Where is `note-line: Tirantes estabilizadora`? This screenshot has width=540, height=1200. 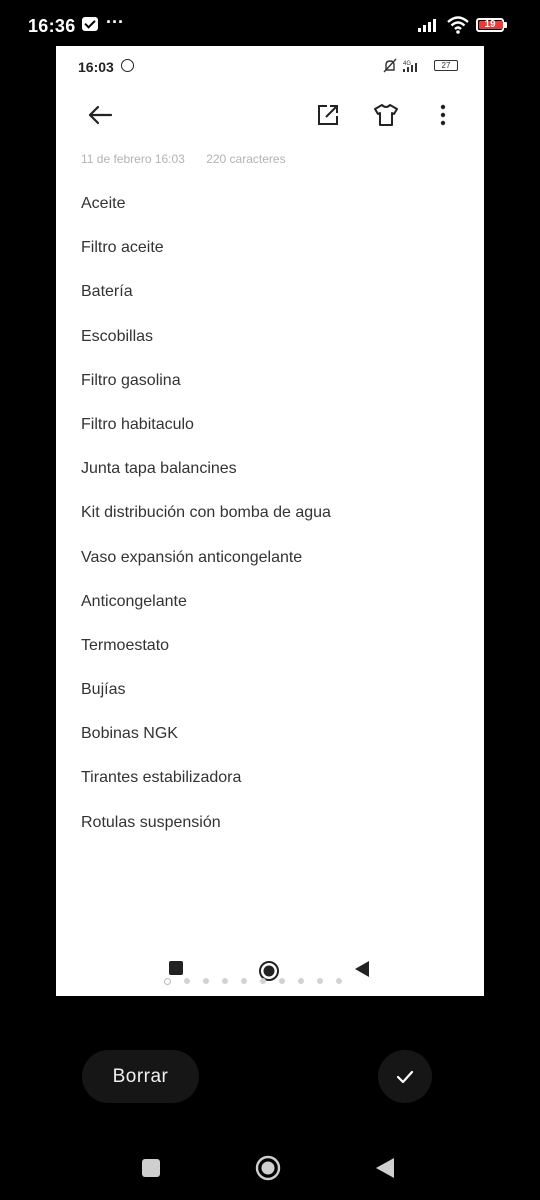 note-line: Tirantes estabilizadora is located at coordinates (161, 778).